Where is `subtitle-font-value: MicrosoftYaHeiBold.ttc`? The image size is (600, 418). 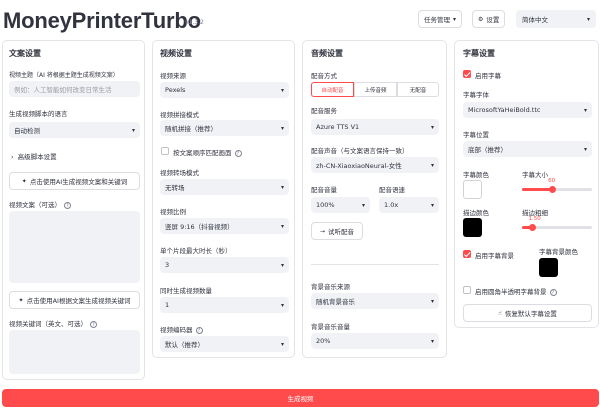
subtitle-font-value: MicrosoftYaHeiBold.ttc is located at coordinates (504, 110).